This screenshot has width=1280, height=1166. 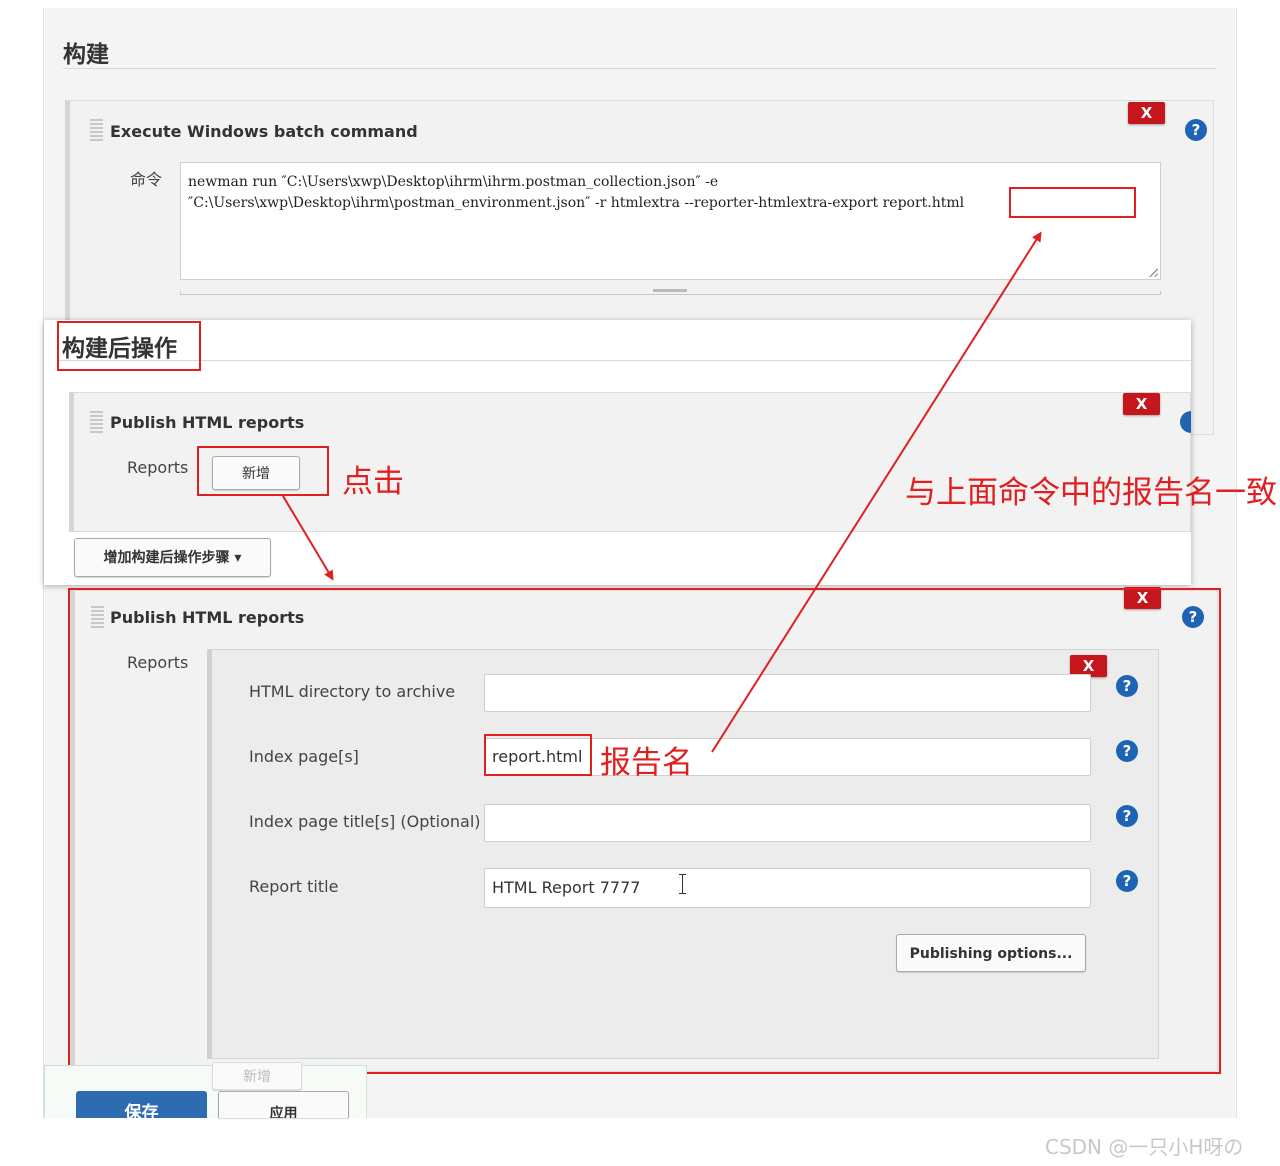 What do you see at coordinates (1144, 1147) in the screenshot?
I see `watermark: CSDN @一只小H呀の` at bounding box center [1144, 1147].